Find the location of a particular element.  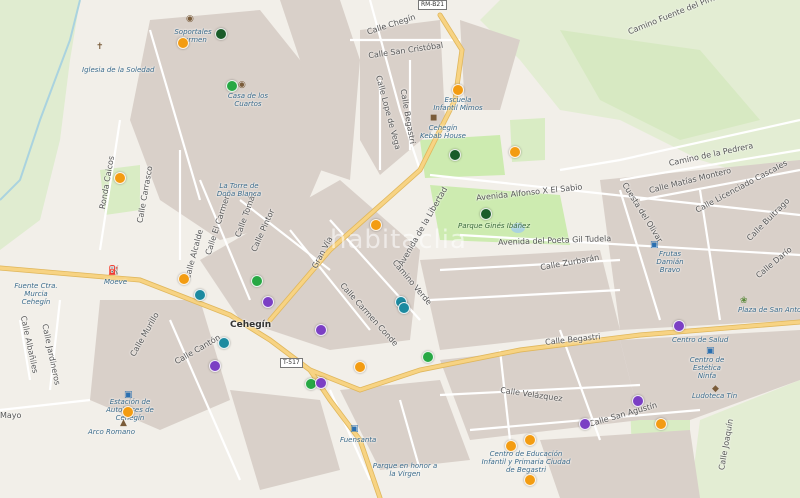

road-shield-t517: T-517 is located at coordinates (291, 363).